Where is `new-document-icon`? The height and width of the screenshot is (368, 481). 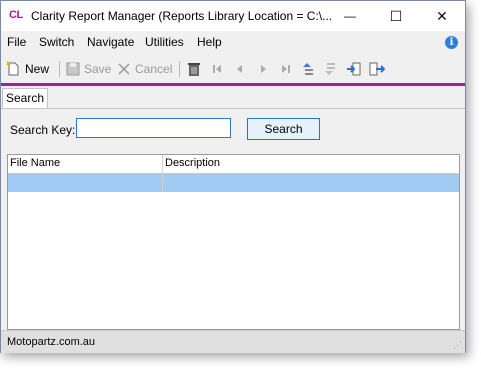 new-document-icon is located at coordinates (13, 68).